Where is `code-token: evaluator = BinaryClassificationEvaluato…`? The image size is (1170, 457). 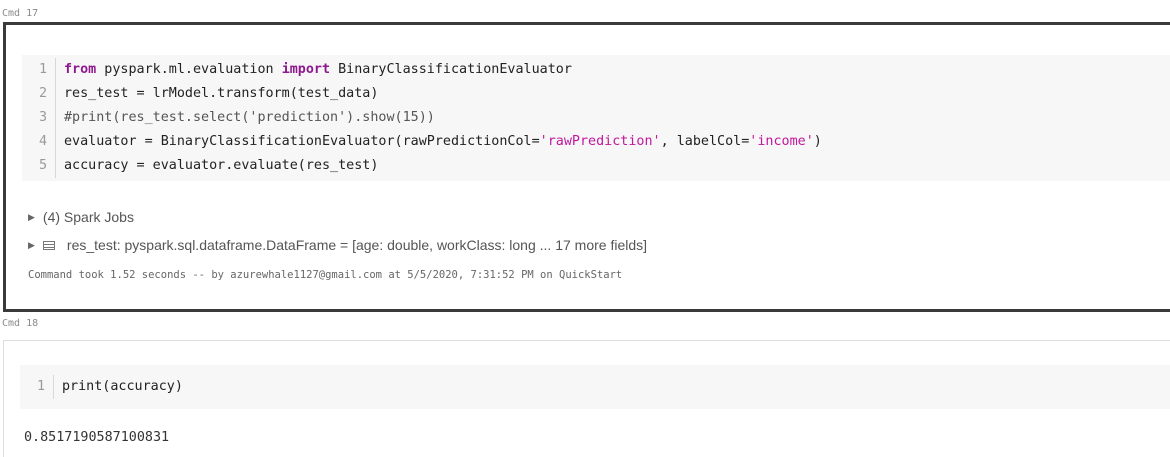 code-token: evaluator = BinaryClassificationEvaluato… is located at coordinates (302, 141).